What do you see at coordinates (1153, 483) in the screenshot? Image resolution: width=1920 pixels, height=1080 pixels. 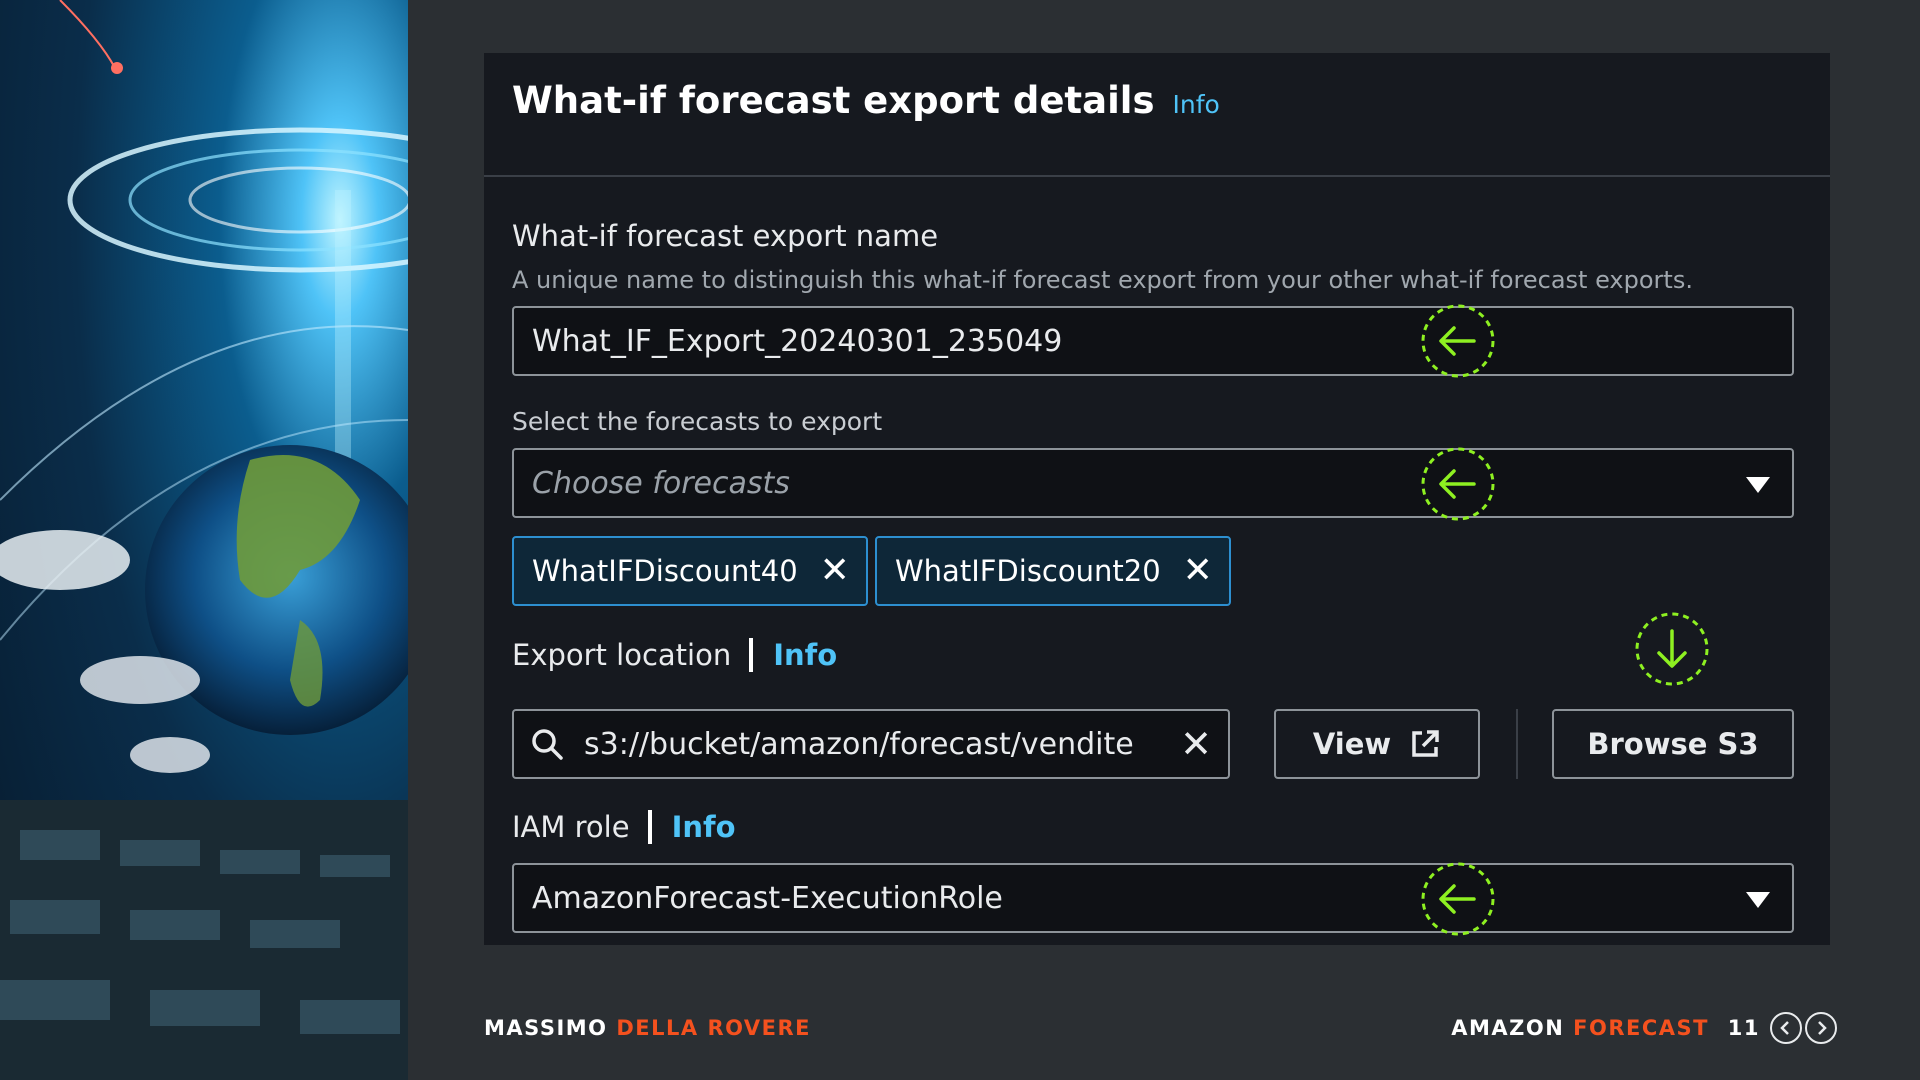 I see `forecasts-select: Choose forecasts` at bounding box center [1153, 483].